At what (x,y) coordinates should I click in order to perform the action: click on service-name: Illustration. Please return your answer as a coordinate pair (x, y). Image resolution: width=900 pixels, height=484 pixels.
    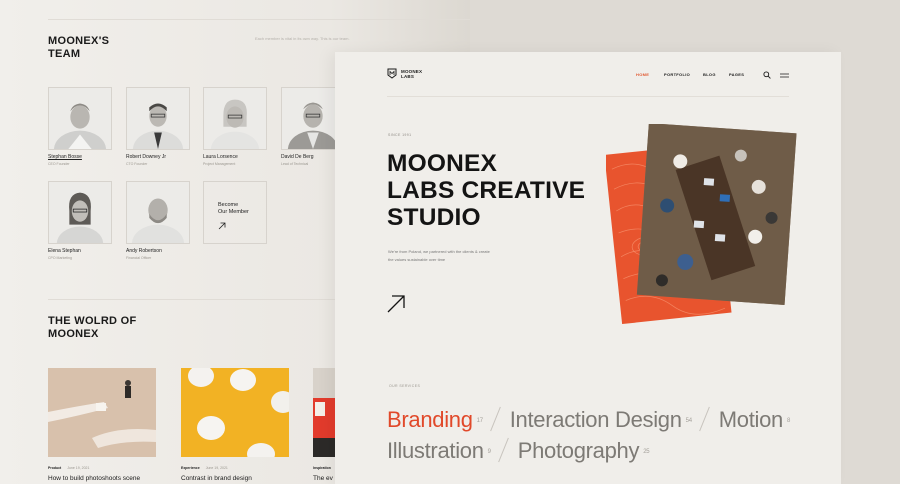
    Looking at the image, I should click on (435, 450).